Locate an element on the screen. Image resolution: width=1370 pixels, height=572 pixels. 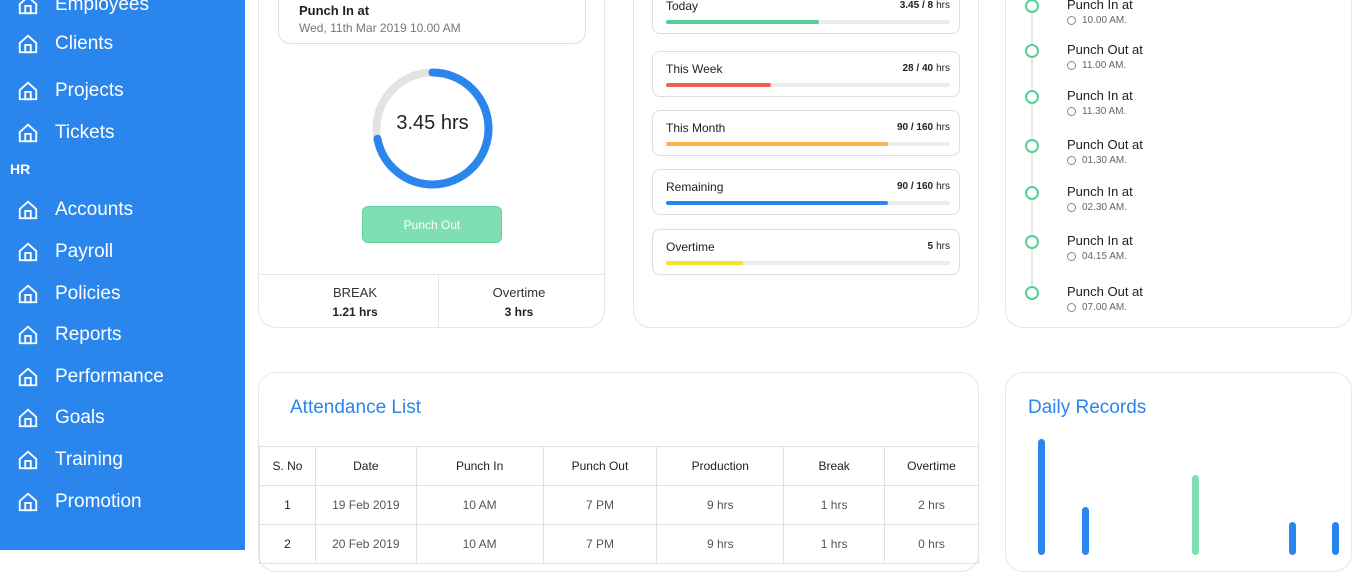
sidebar-section-hr: HR is located at coordinates (20, 169).